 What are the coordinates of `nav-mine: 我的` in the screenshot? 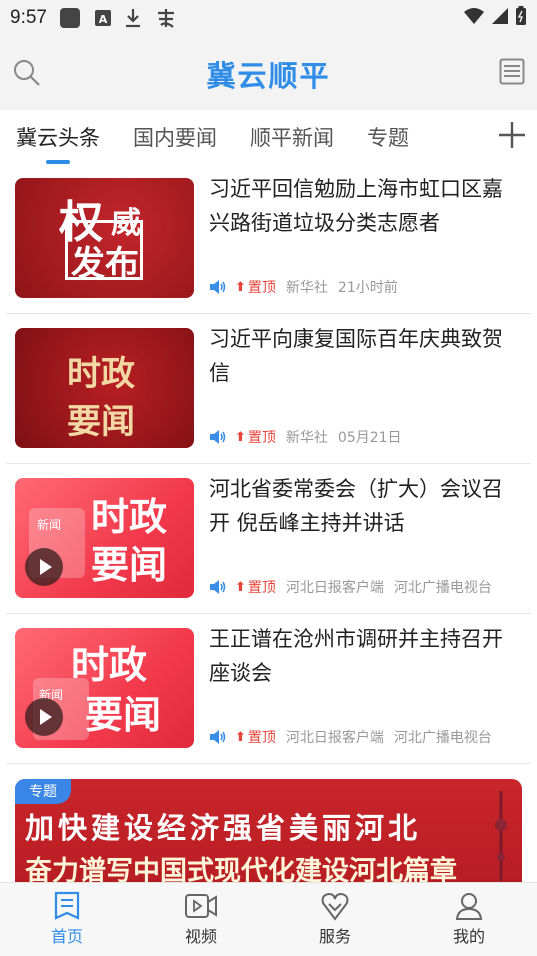 It's located at (469, 919).